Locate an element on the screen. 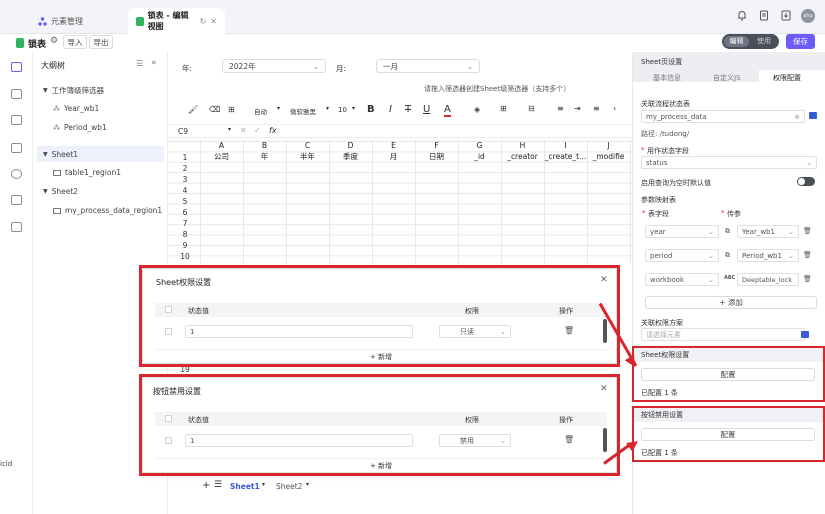 This screenshot has height=514, width=825. tab-element-management: 元素管理 is located at coordinates (60, 21).